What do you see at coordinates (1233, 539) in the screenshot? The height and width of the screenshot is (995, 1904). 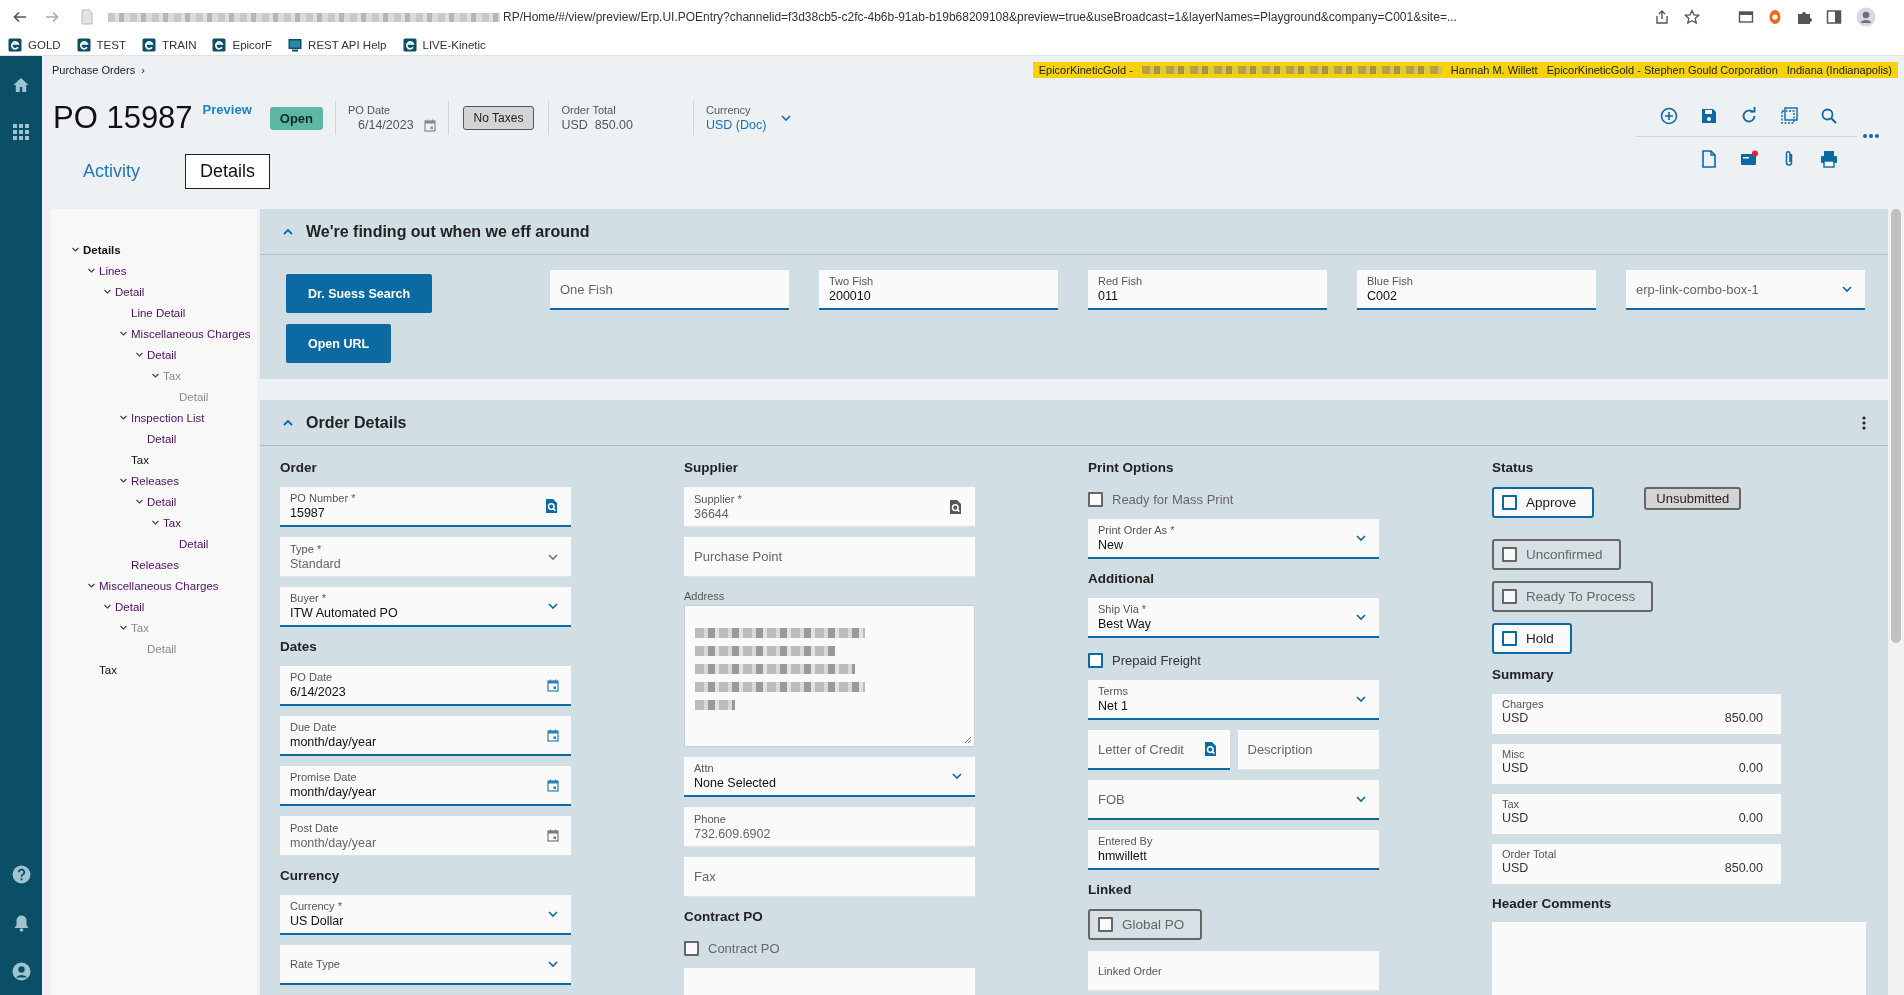 I see `dropdown-field: Print Order As * New` at bounding box center [1233, 539].